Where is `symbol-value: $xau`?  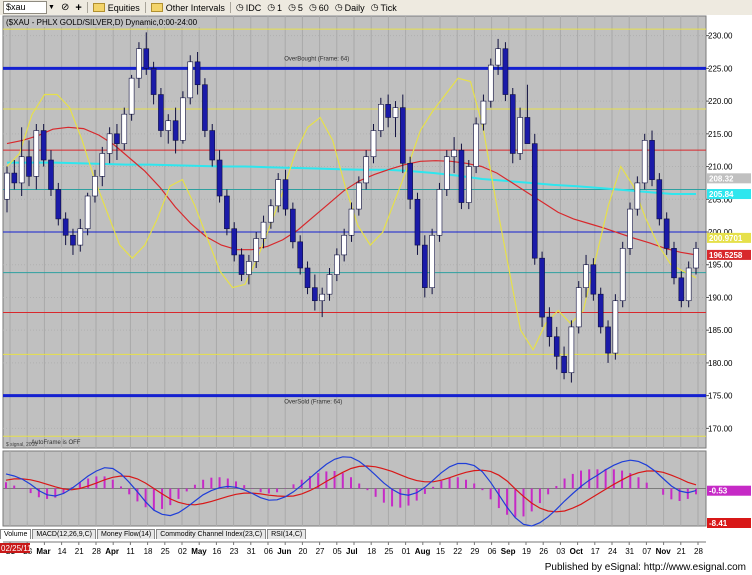 symbol-value: $xau is located at coordinates (25, 7).